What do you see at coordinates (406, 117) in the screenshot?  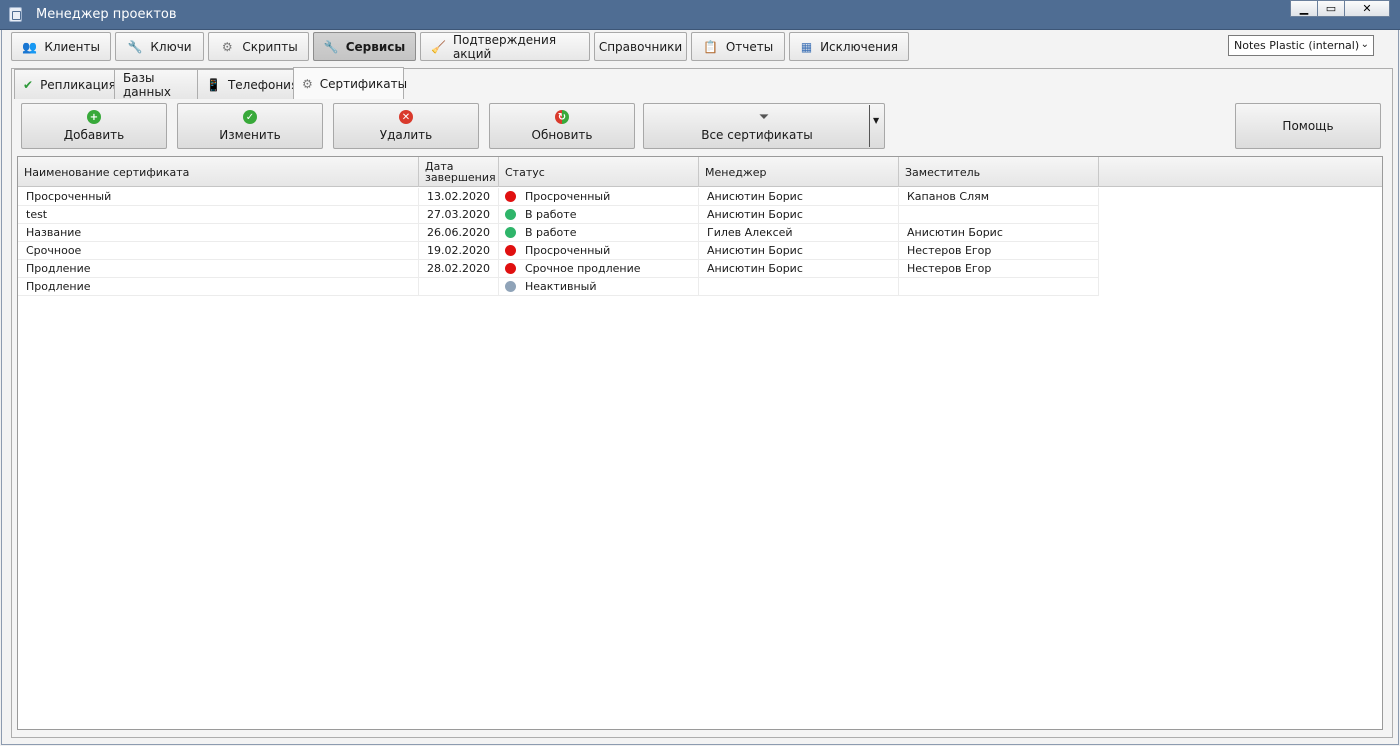 I see `delete-icon: ✕` at bounding box center [406, 117].